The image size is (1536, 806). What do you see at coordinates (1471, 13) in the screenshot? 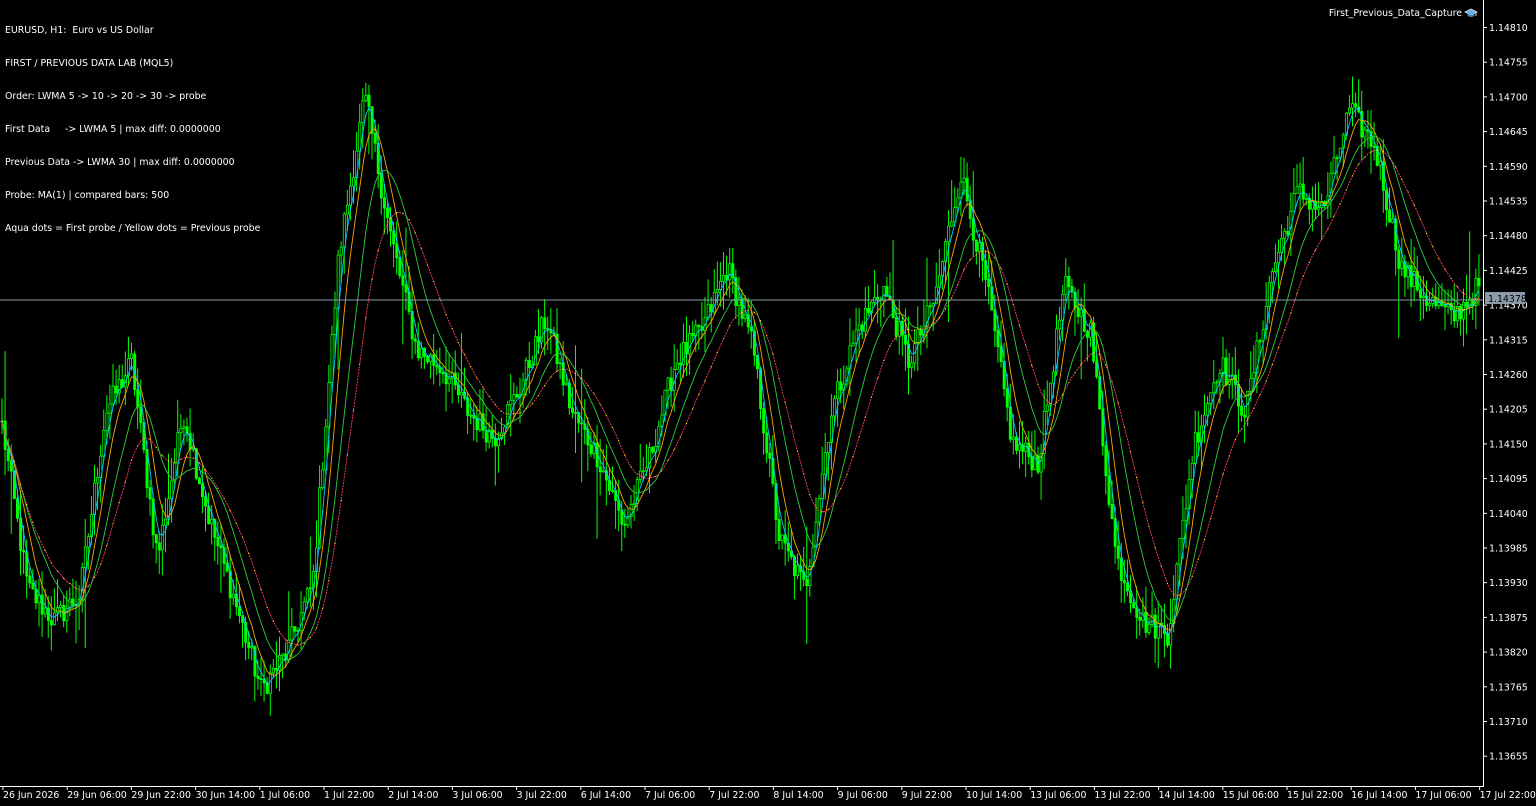
I see `hat-icon` at bounding box center [1471, 13].